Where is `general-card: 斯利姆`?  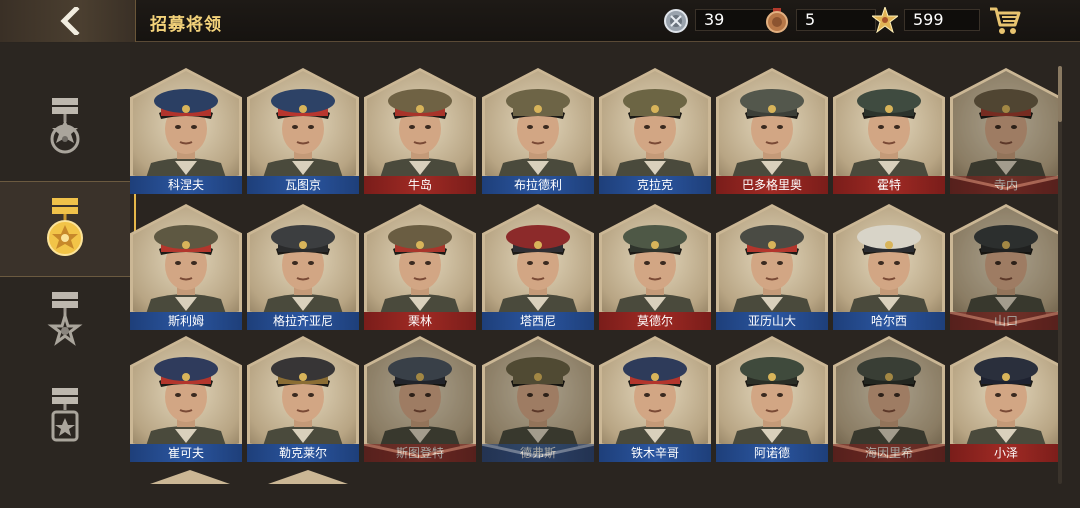 general-card: 斯利姆 is located at coordinates (186, 269).